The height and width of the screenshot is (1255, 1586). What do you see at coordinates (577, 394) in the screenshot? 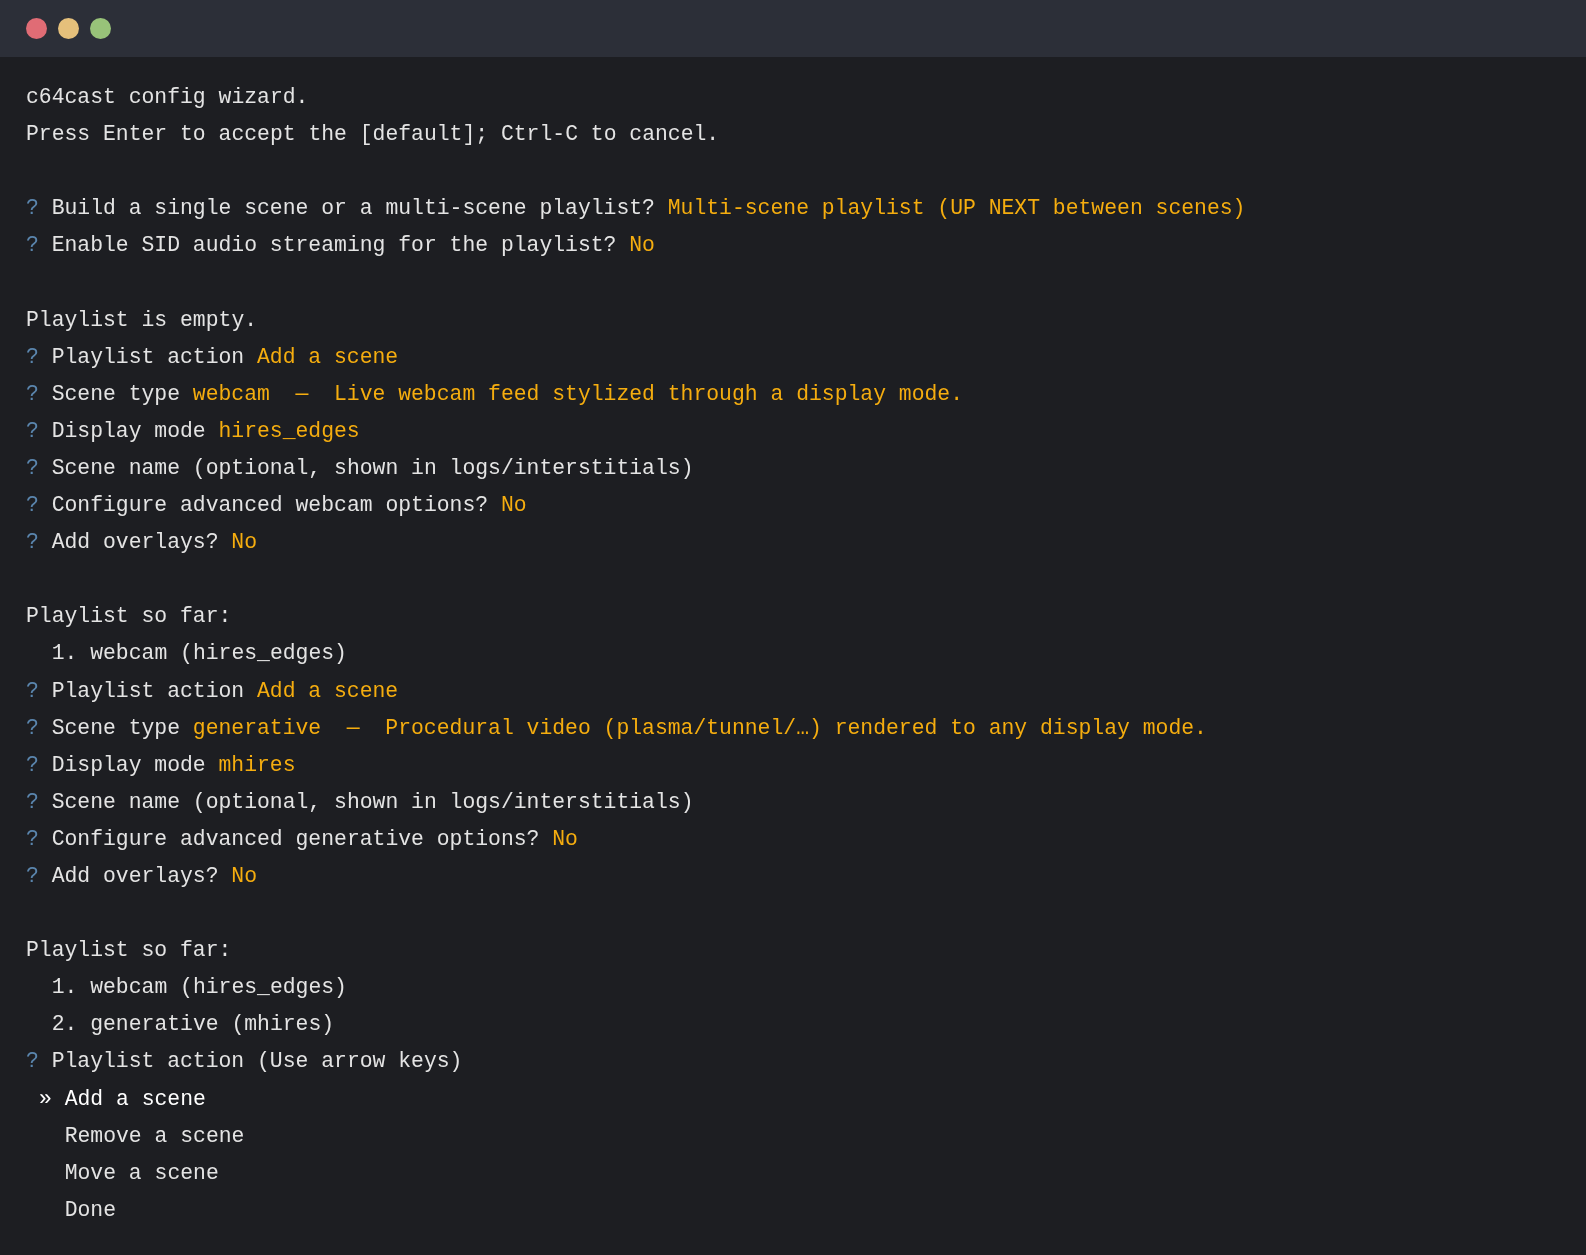
I see `prompt-answer: webcam — Live webcam feed stylized through a display mode.` at bounding box center [577, 394].